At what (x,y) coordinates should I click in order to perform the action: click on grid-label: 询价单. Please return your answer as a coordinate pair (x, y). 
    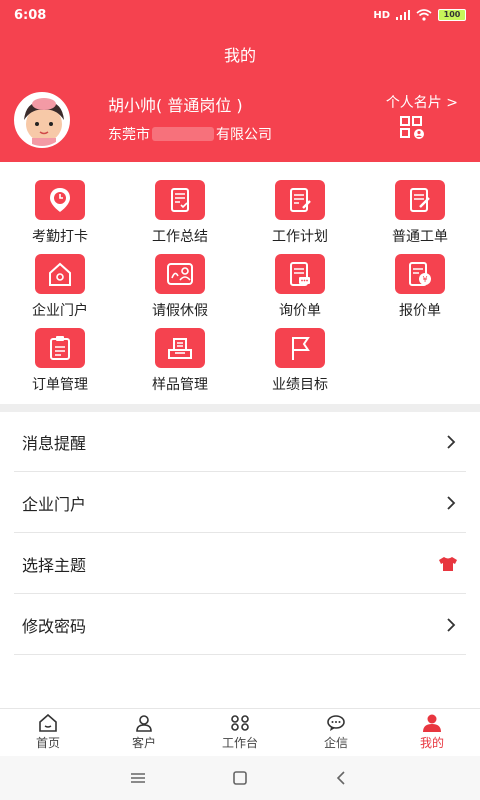
    Looking at the image, I should click on (300, 311).